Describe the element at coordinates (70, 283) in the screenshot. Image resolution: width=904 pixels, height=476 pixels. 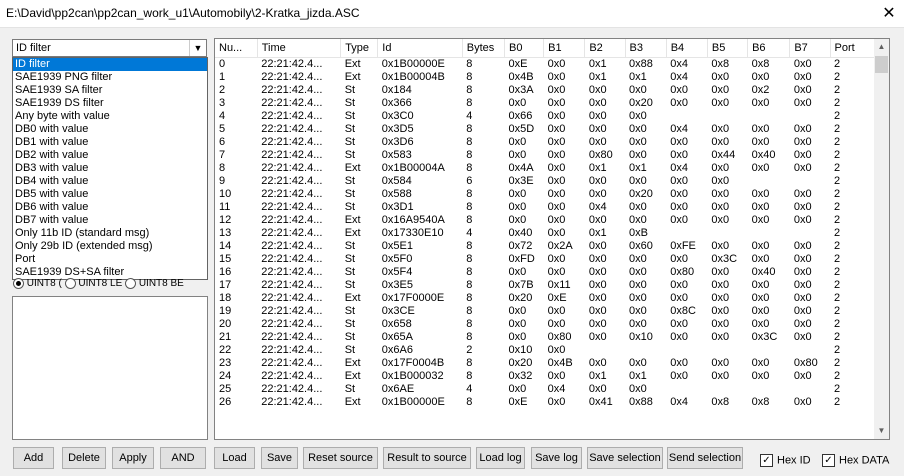
I see `radio-uint8-le` at that location.